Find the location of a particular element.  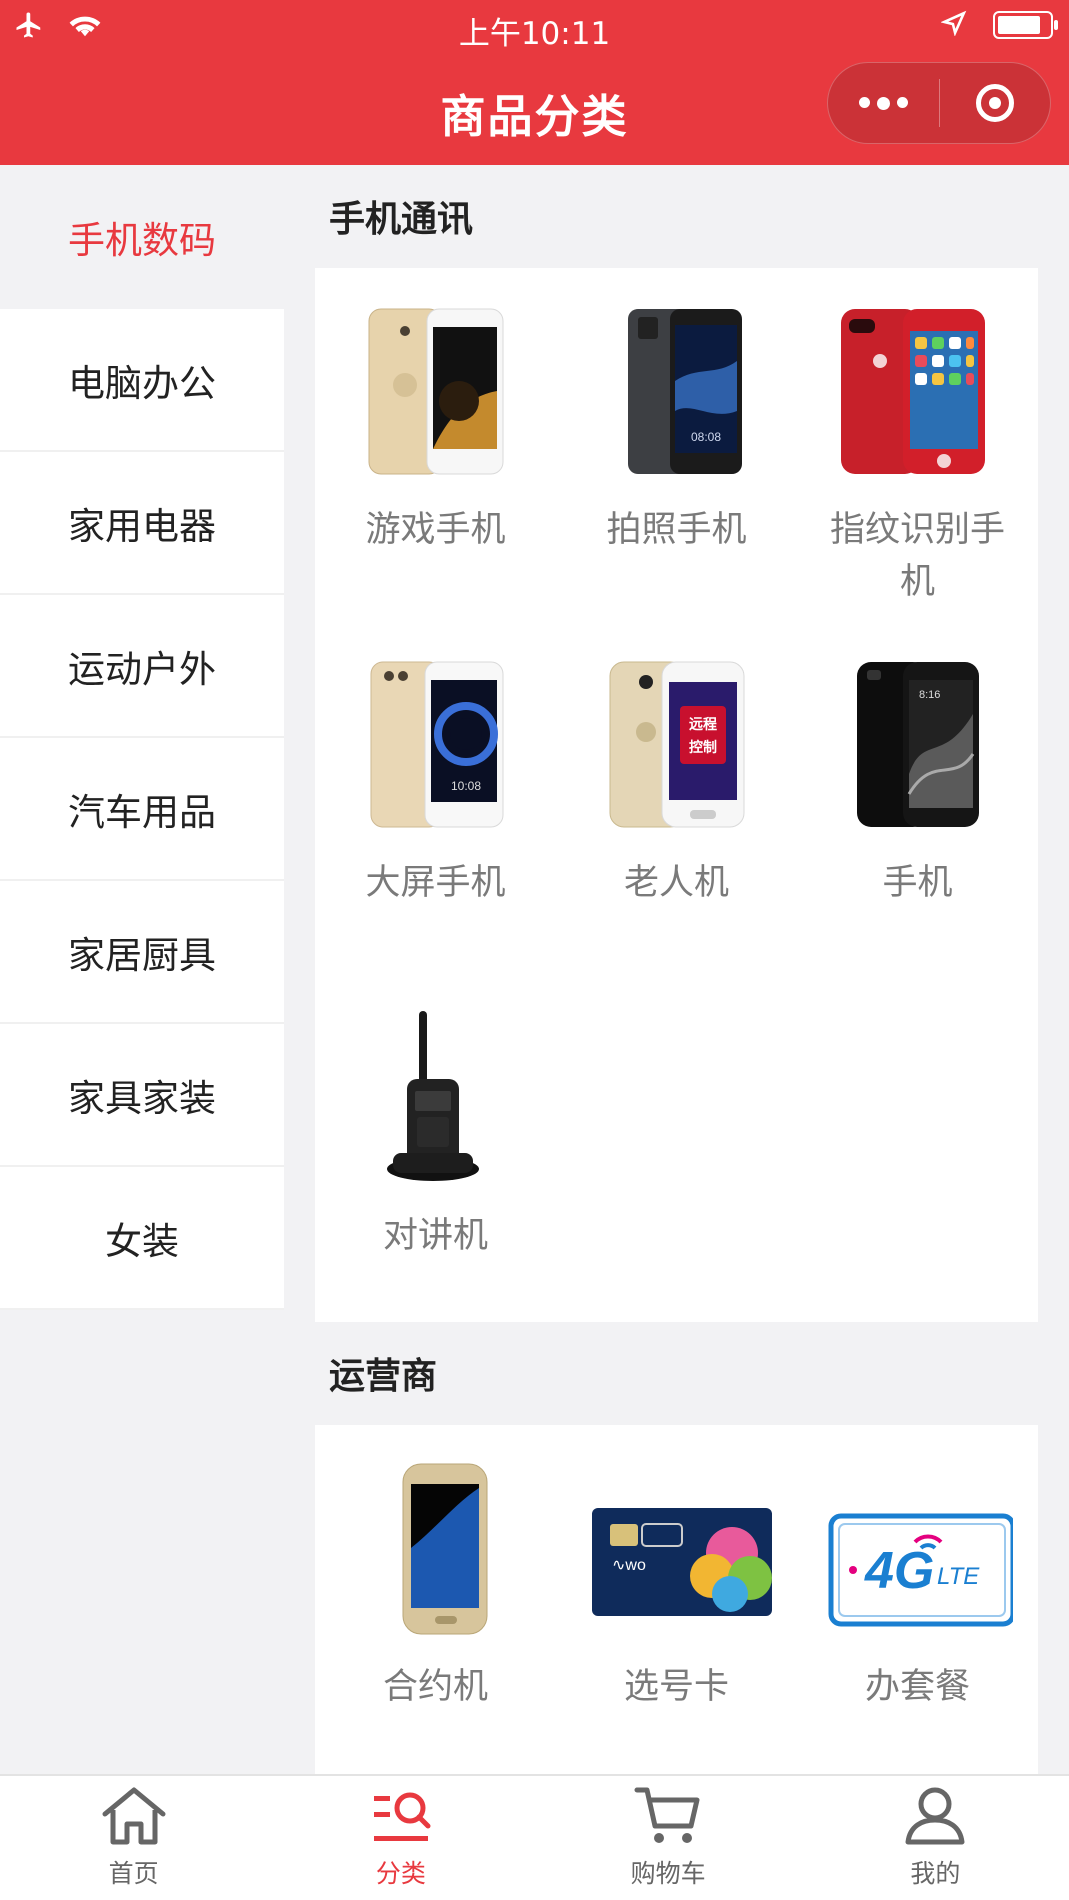

more-dots-icon is located at coordinates (883, 103).